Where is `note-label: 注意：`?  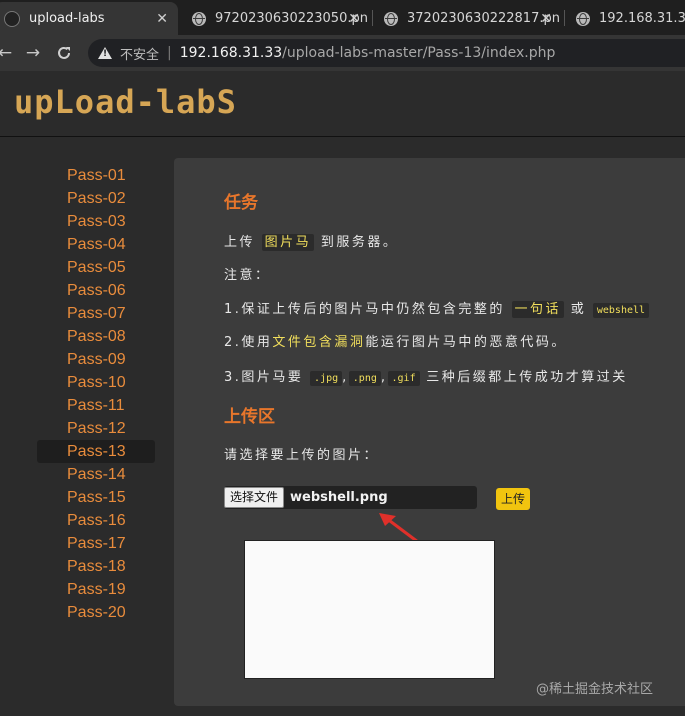 note-label: 注意： is located at coordinates (247, 275).